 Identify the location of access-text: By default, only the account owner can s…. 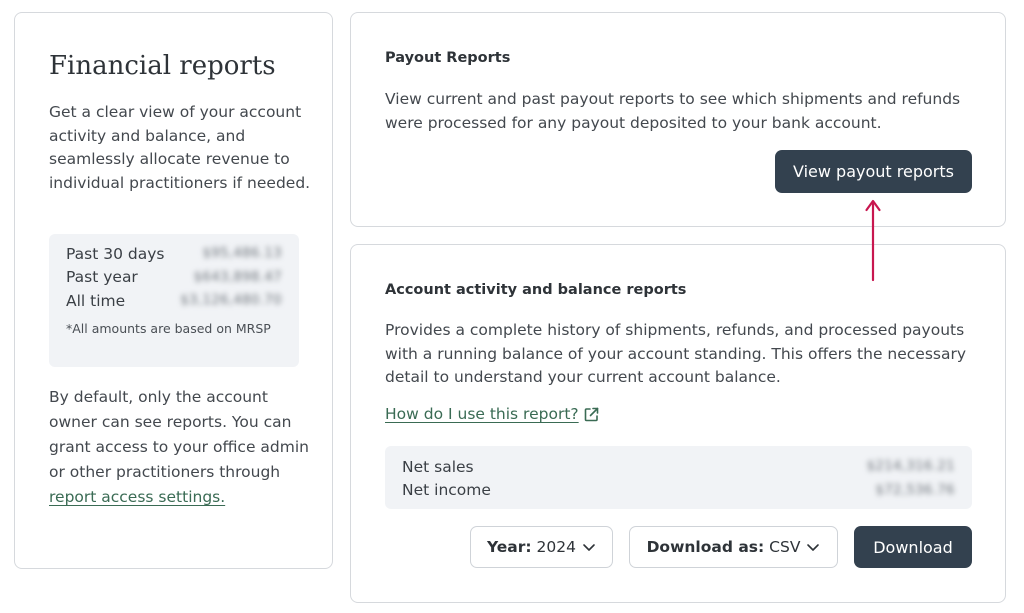
(179, 434).